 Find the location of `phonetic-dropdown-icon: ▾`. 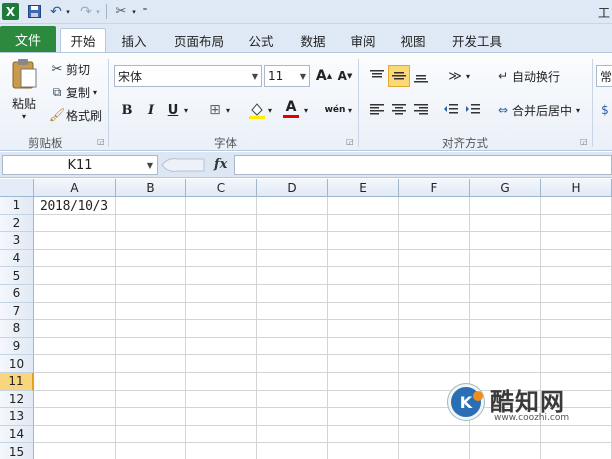

phonetic-dropdown-icon: ▾ is located at coordinates (350, 110).